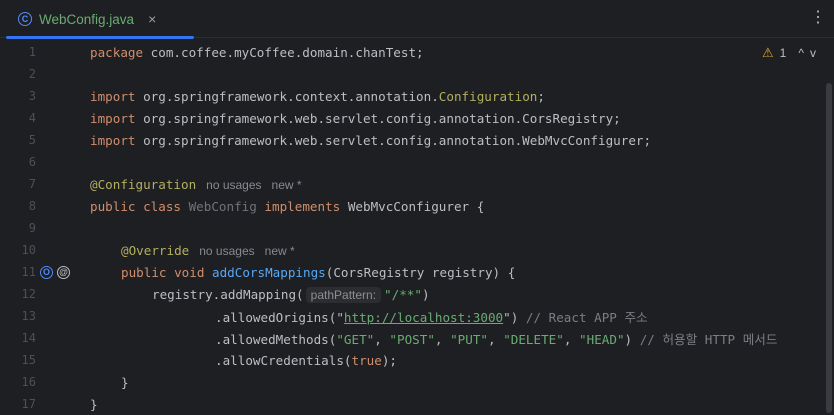 The width and height of the screenshot is (834, 415). What do you see at coordinates (298, 206) in the screenshot?
I see `keyword: implements` at bounding box center [298, 206].